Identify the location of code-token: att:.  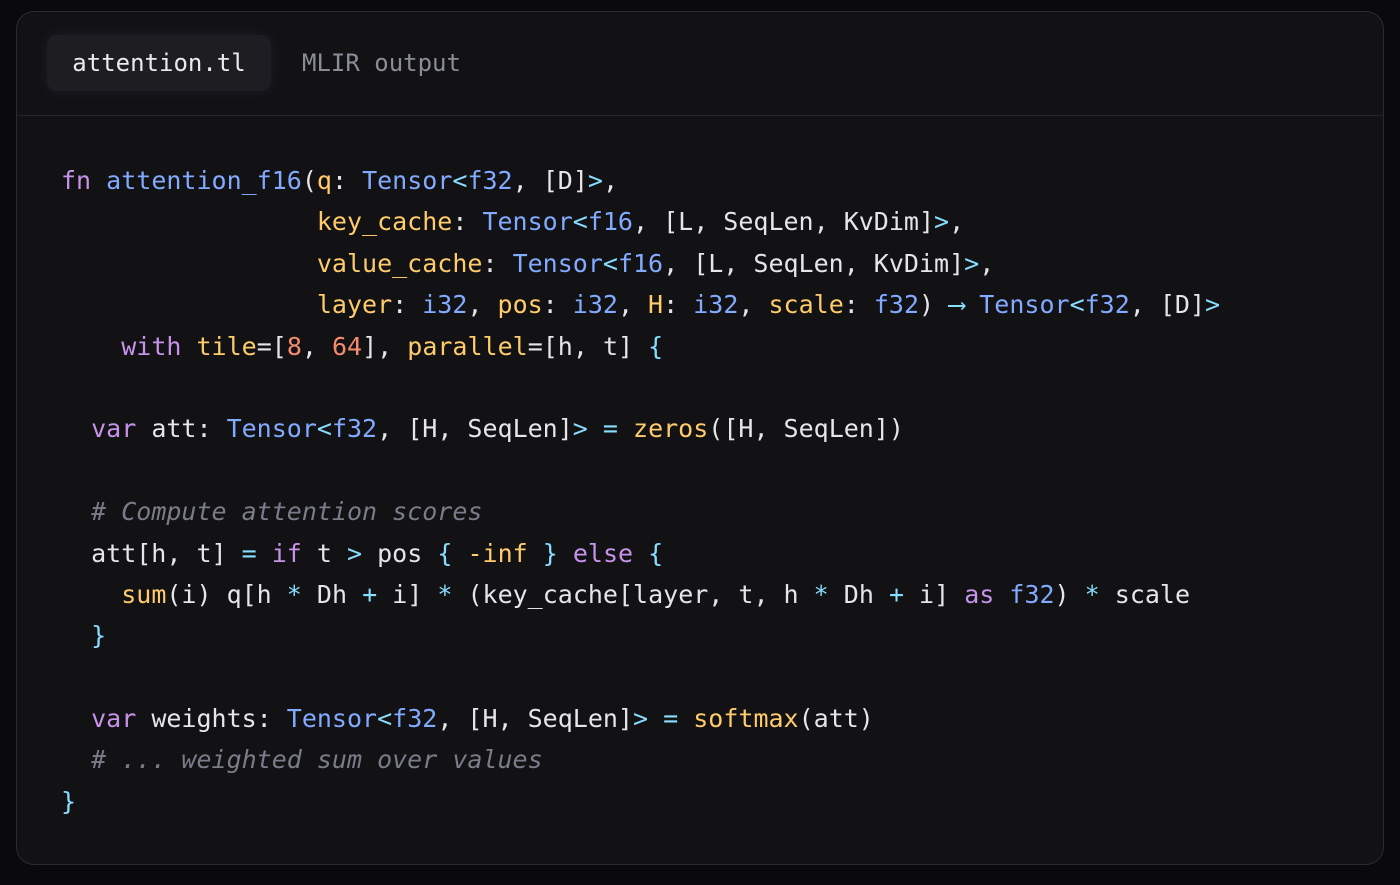
(181, 429).